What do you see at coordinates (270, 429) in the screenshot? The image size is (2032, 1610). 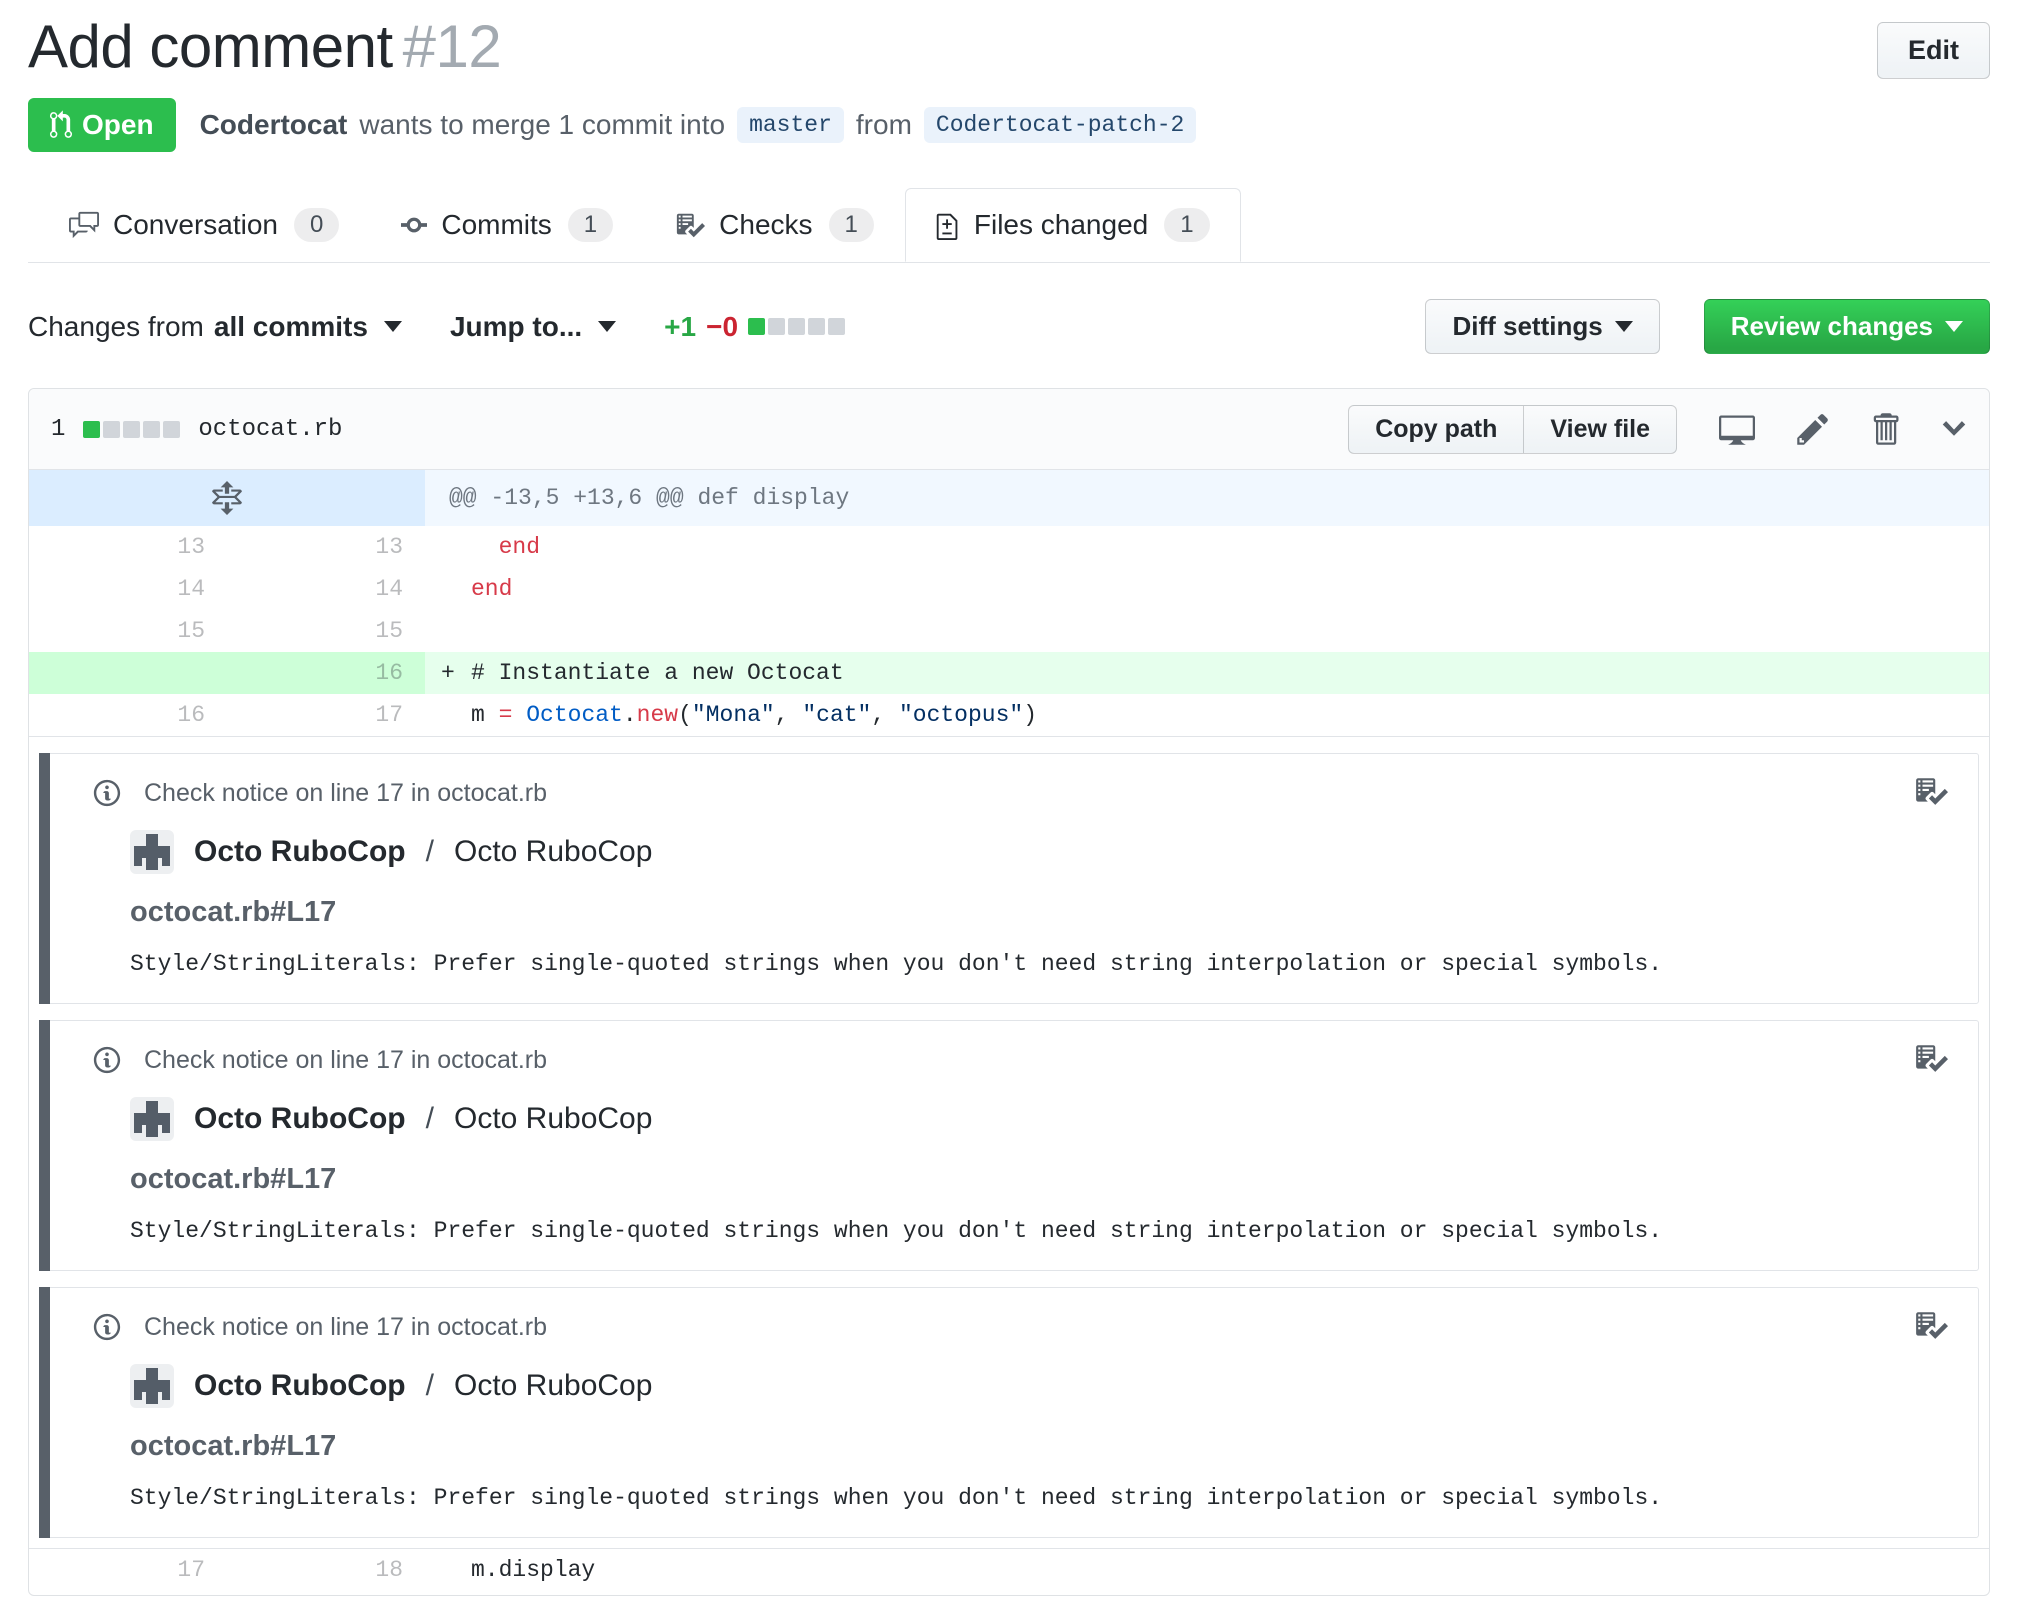 I see `file-name: octocat.rb` at bounding box center [270, 429].